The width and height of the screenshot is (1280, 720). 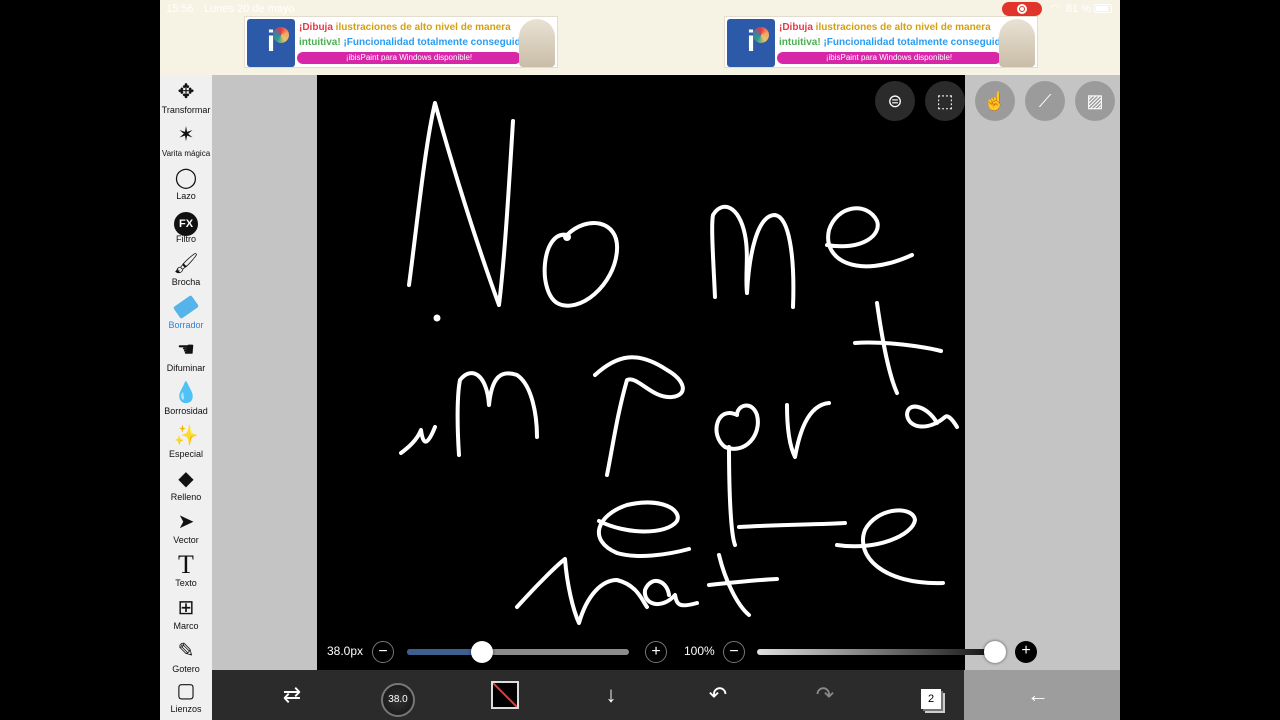 I want to click on ruler-button: ⟋, so click(x=1045, y=101).